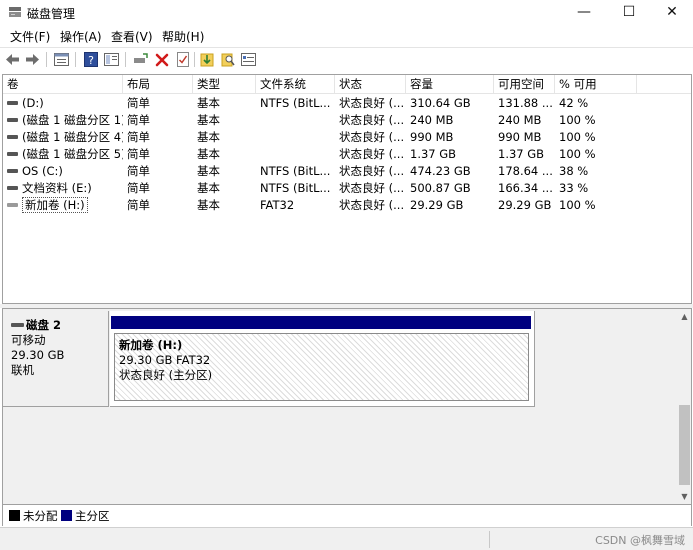 This screenshot has height=550, width=693. What do you see at coordinates (370, 84) in the screenshot?
I see `column-header-status: 状态` at bounding box center [370, 84].